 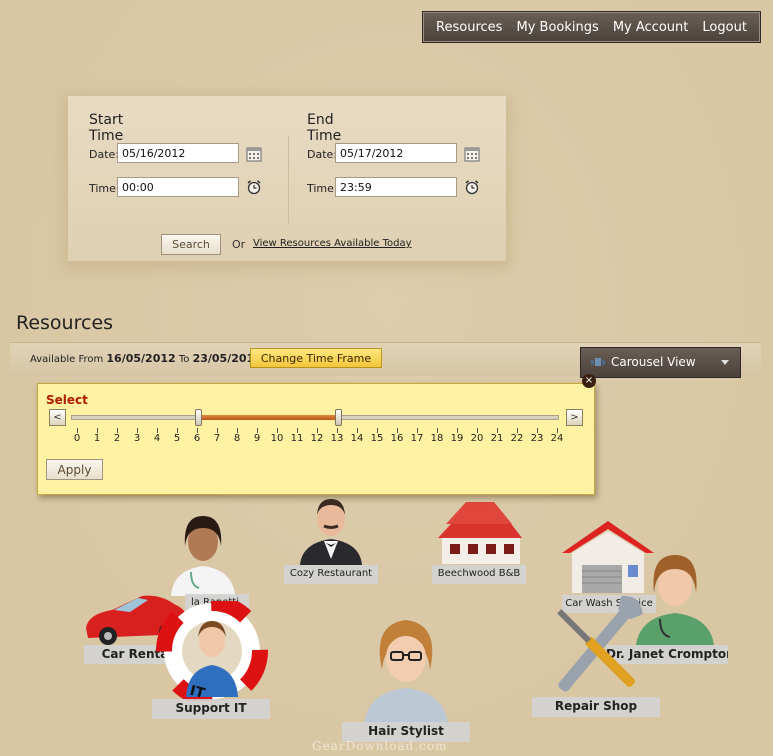 What do you see at coordinates (600, 644) in the screenshot?
I see `tools-icon` at bounding box center [600, 644].